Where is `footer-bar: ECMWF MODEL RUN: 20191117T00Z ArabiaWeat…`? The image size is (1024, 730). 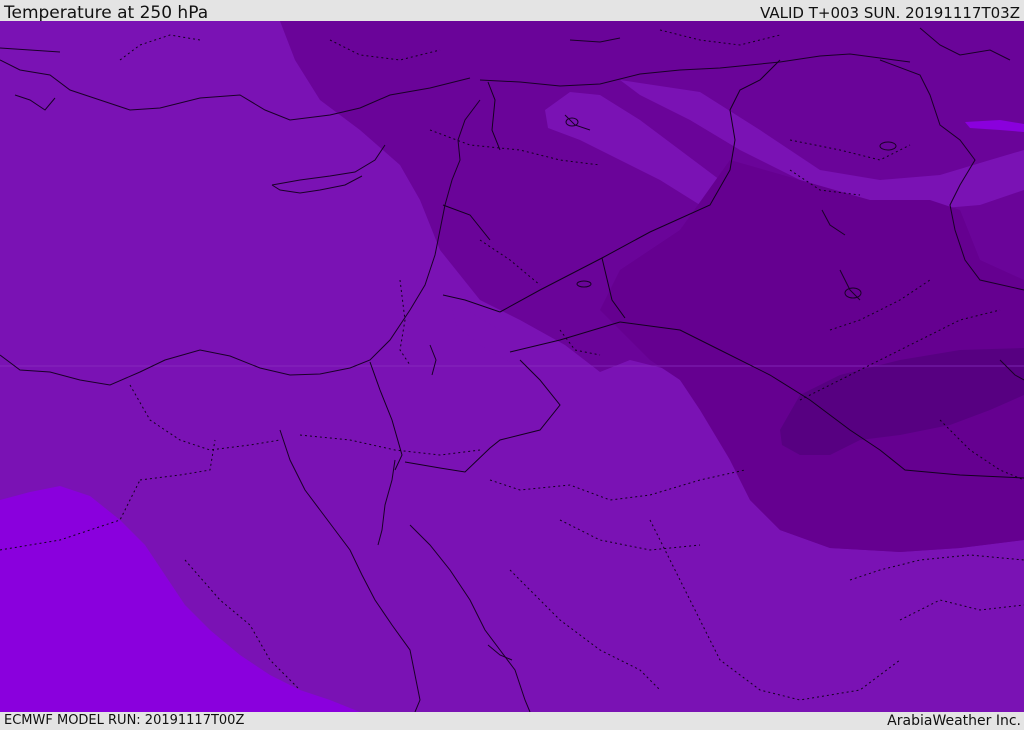
footer-bar: ECMWF MODEL RUN: 20191117T00Z ArabiaWeat… is located at coordinates (512, 720).